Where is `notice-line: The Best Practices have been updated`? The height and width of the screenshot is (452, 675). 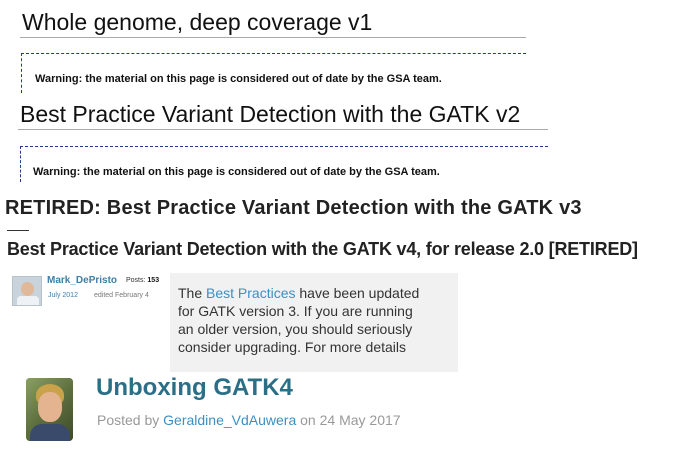
notice-line: The Best Practices have been updated is located at coordinates (298, 293).